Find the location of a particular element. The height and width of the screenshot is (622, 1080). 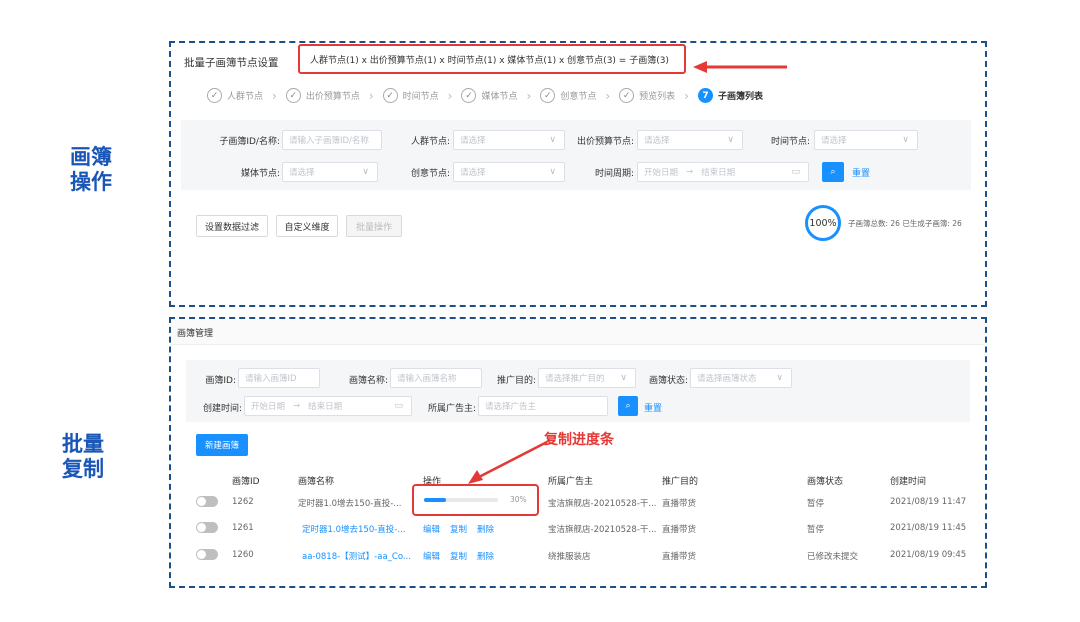

side-label-batch-copy: 批量 复制 is located at coordinates (83, 456).